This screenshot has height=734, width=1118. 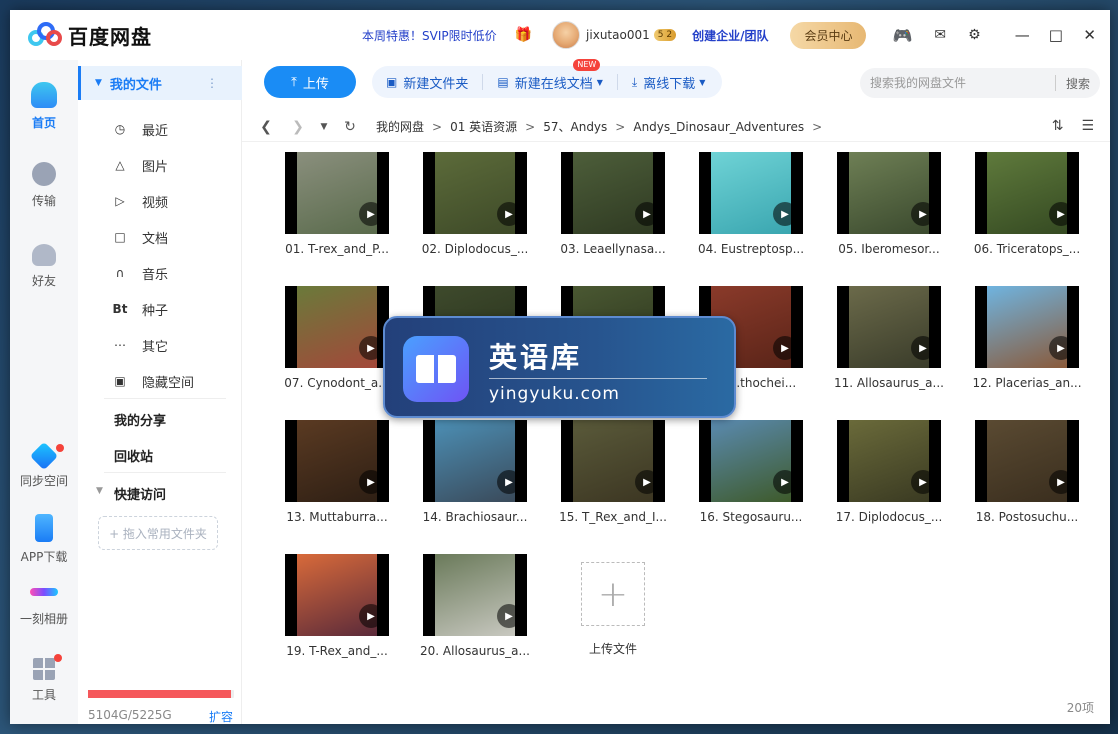 What do you see at coordinates (400, 126) in the screenshot?
I see `breadcrumb-item: 我的网盘` at bounding box center [400, 126].